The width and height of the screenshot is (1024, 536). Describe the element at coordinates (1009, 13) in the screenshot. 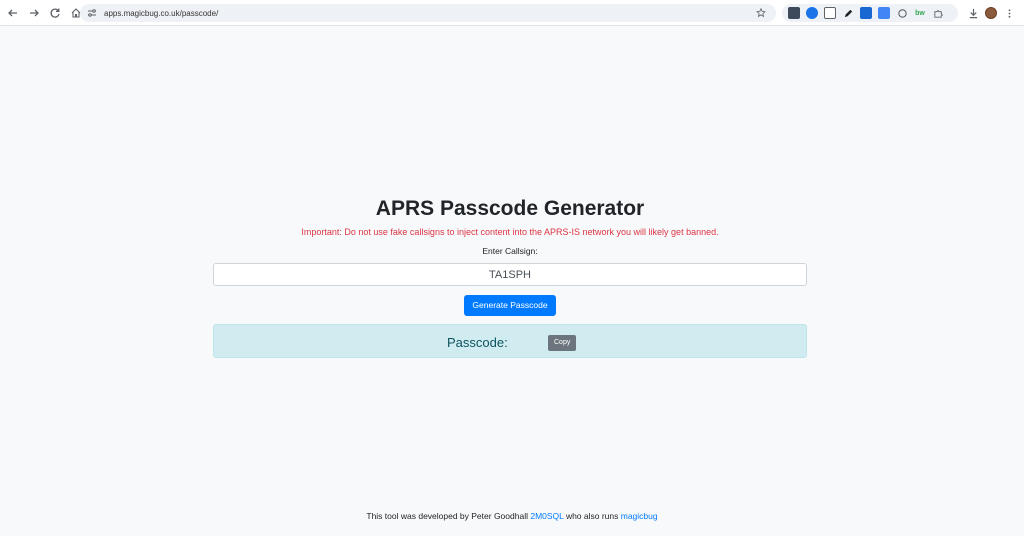

I see `kebab-menu-icon` at that location.